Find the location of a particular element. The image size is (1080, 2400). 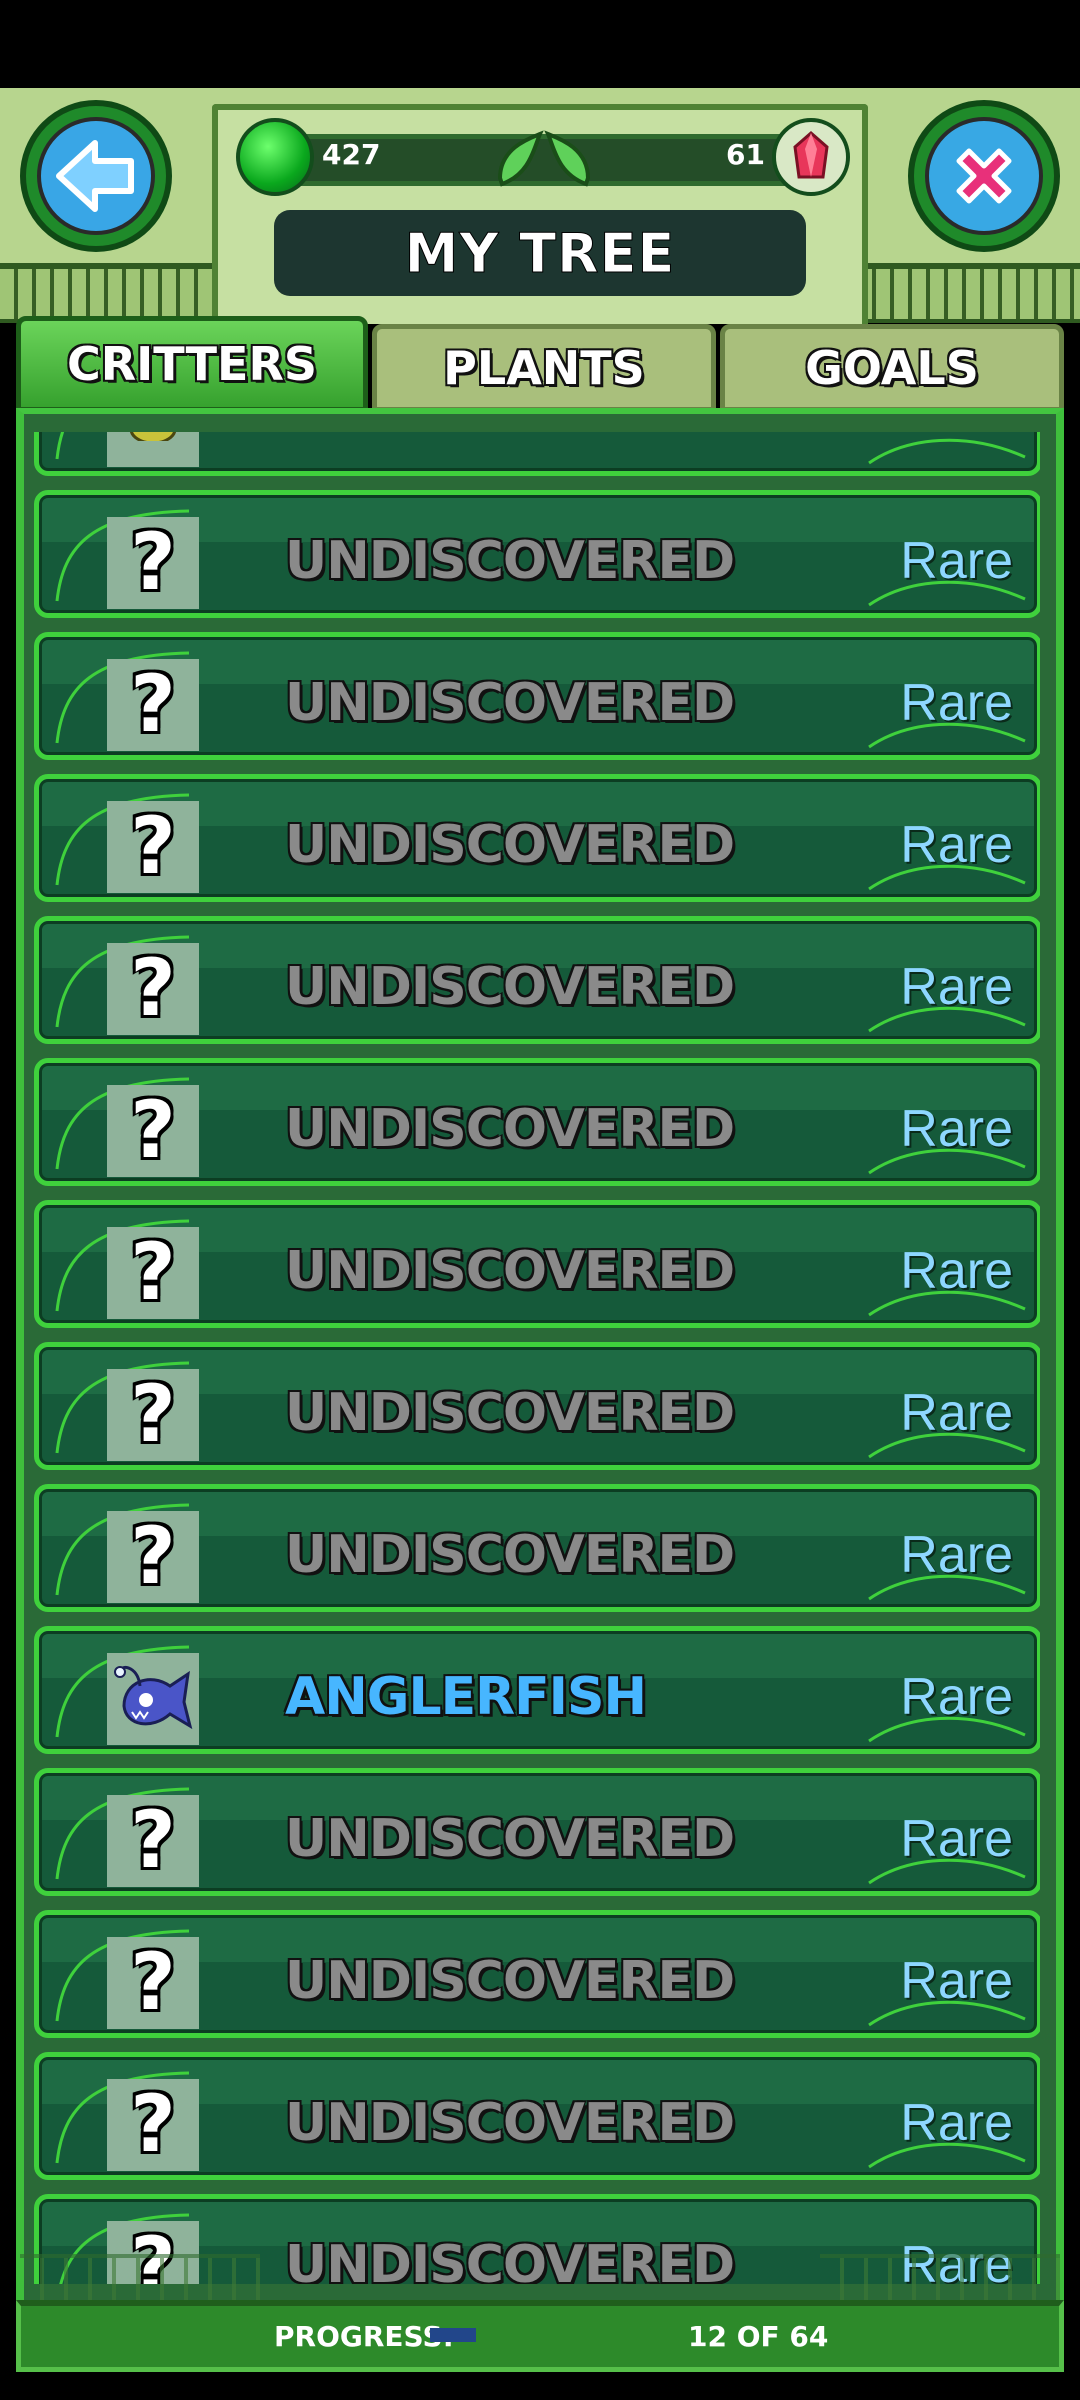

status-bar is located at coordinates (540, 44).